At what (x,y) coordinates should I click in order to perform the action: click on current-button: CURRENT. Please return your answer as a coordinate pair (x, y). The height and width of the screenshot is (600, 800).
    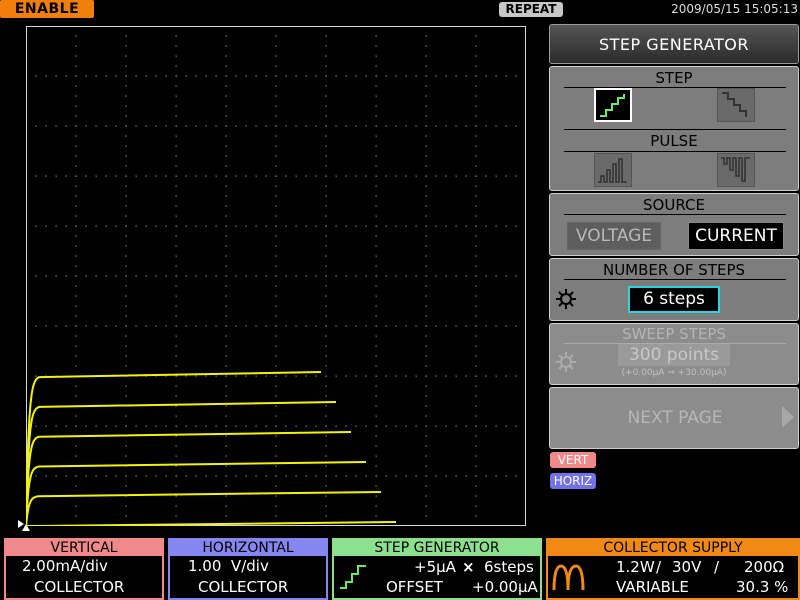
    Looking at the image, I should click on (736, 236).